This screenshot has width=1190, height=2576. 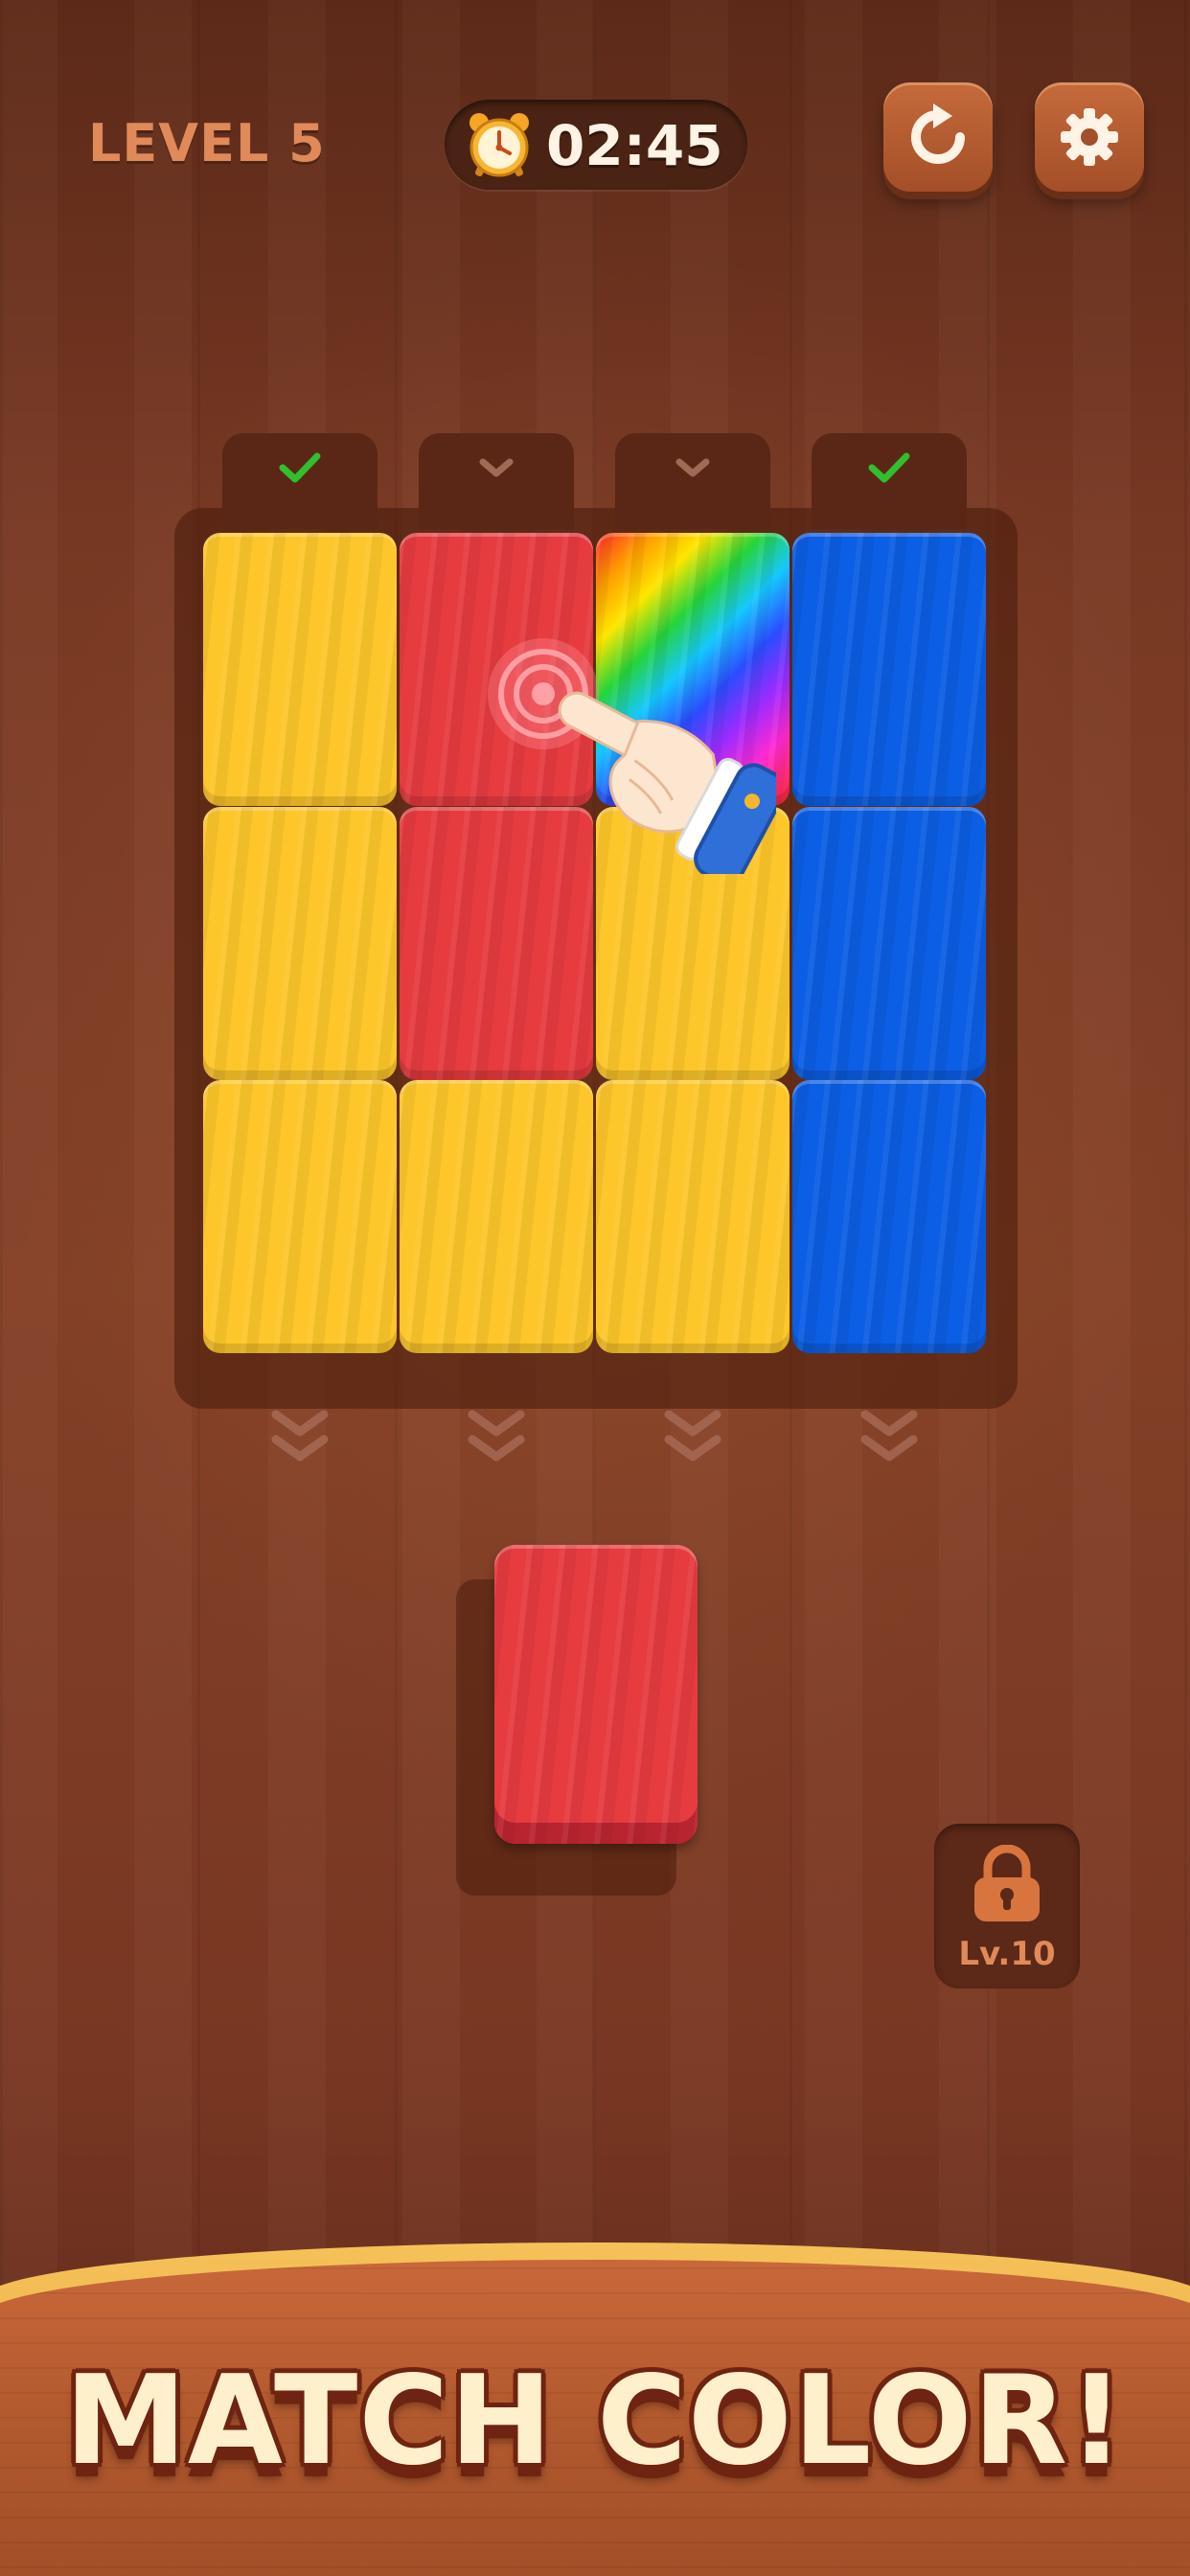 I want to click on restart-button, so click(x=938, y=137).